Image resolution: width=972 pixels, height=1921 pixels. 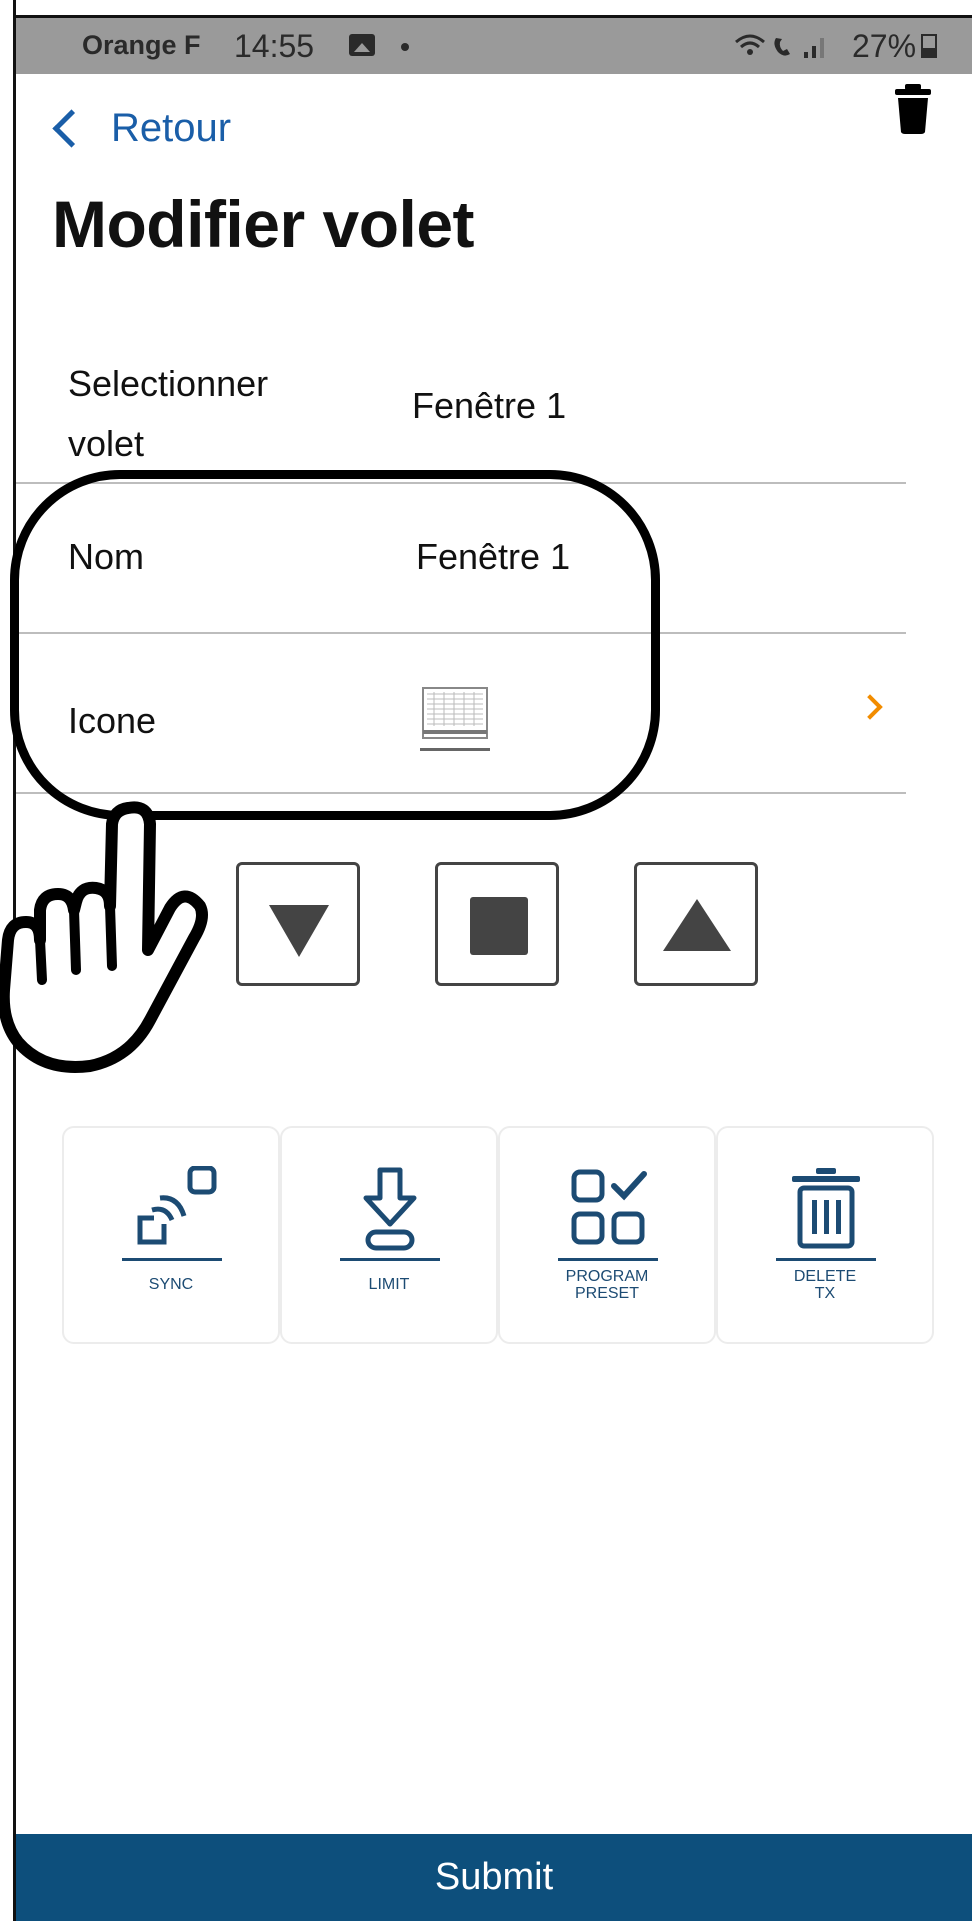 What do you see at coordinates (362, 45) in the screenshot?
I see `gallery-notification-icon` at bounding box center [362, 45].